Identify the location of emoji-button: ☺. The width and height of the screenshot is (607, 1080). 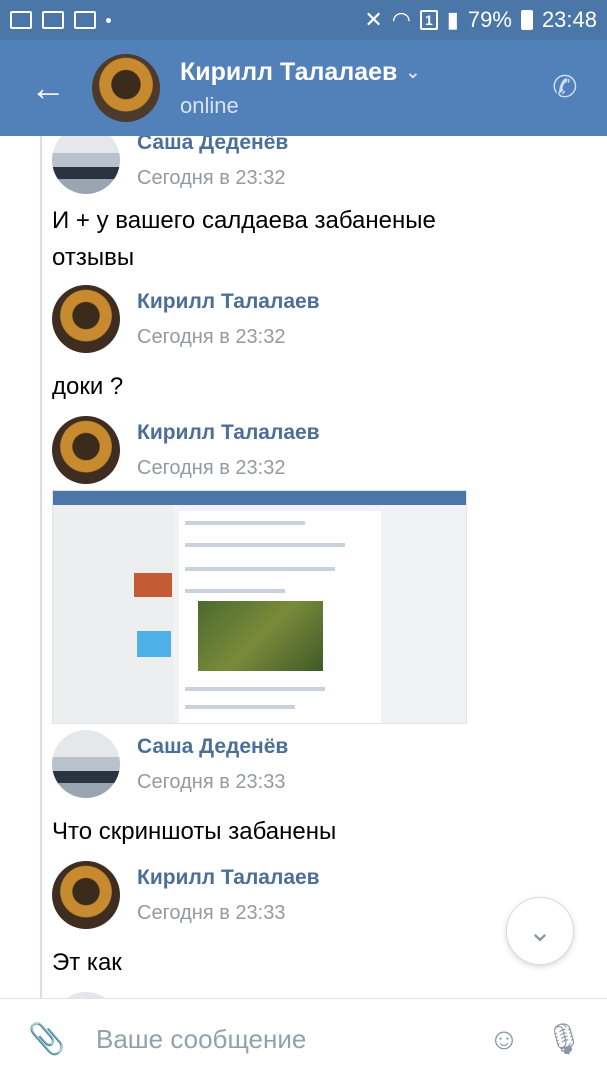
(504, 1040).